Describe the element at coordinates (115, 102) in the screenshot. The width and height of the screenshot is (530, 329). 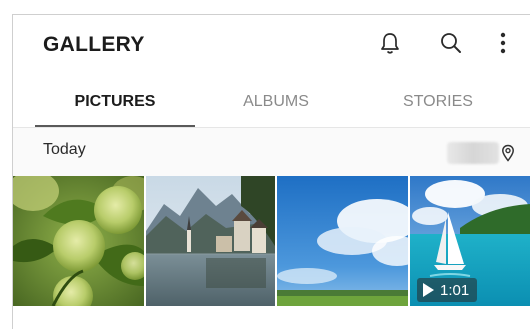
I see `tab-pictures: PICTURES` at that location.